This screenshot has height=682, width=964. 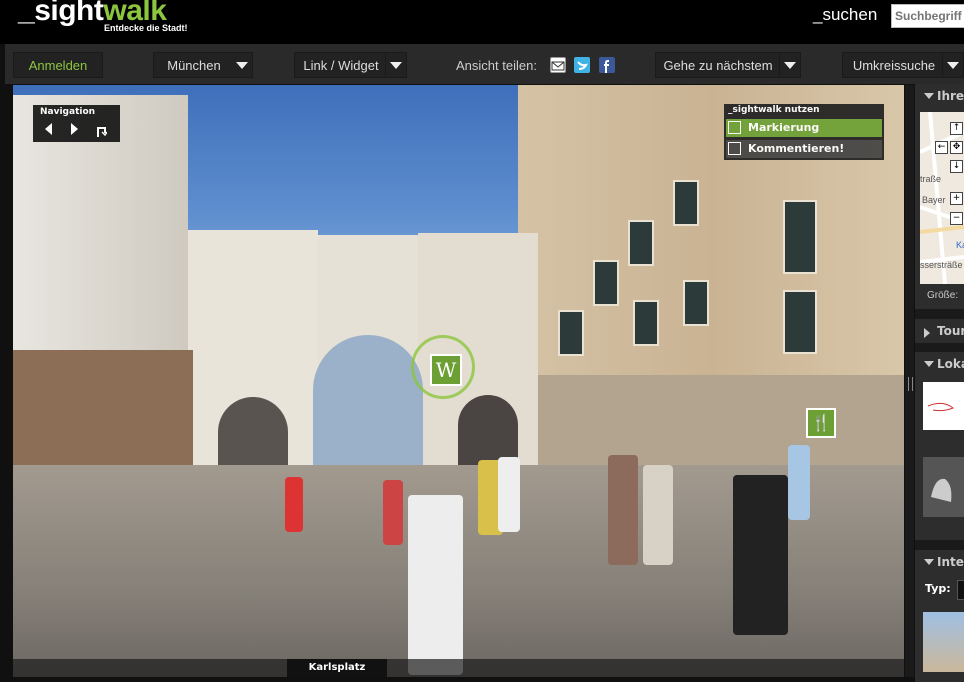 What do you see at coordinates (934, 200) in the screenshot?
I see `map-label: Bayer` at bounding box center [934, 200].